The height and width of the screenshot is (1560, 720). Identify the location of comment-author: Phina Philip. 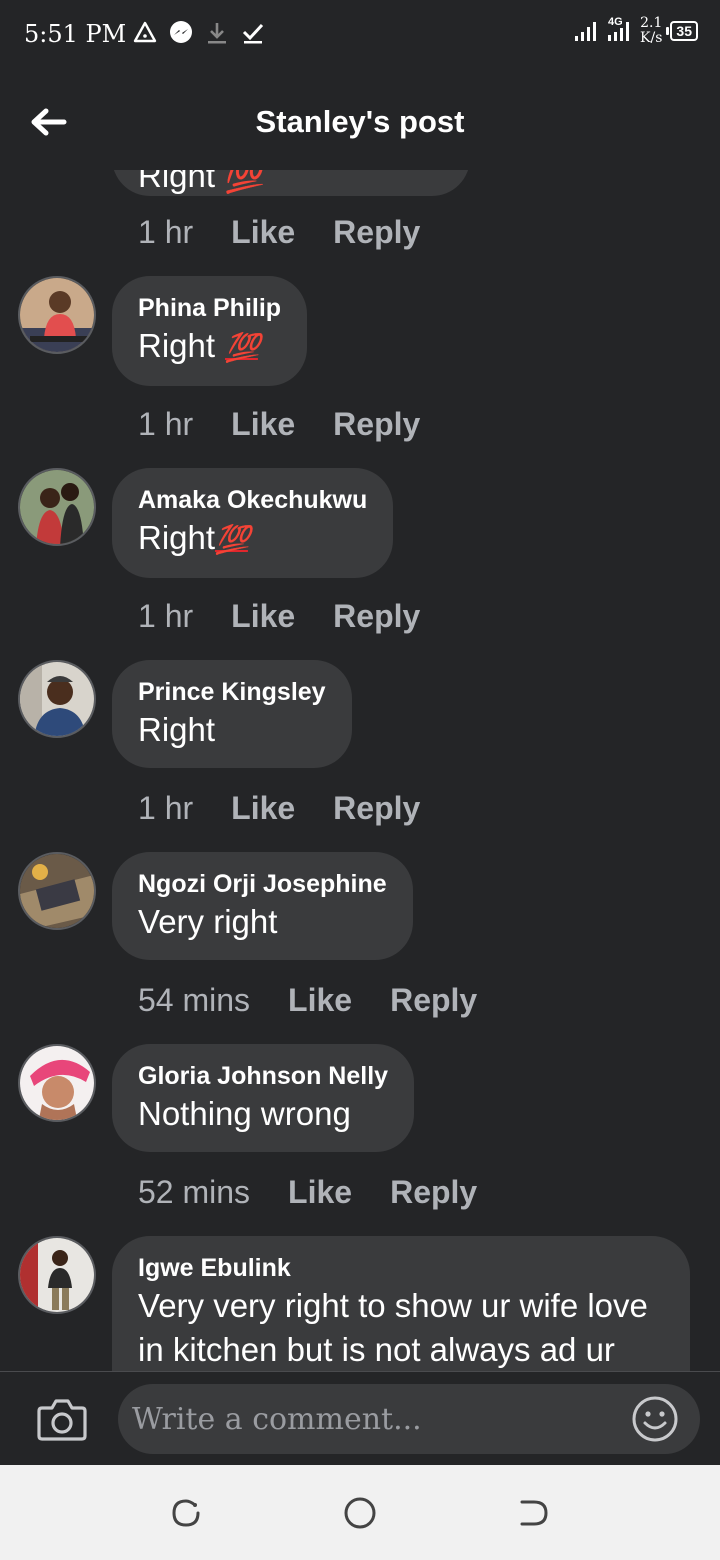
(209, 308).